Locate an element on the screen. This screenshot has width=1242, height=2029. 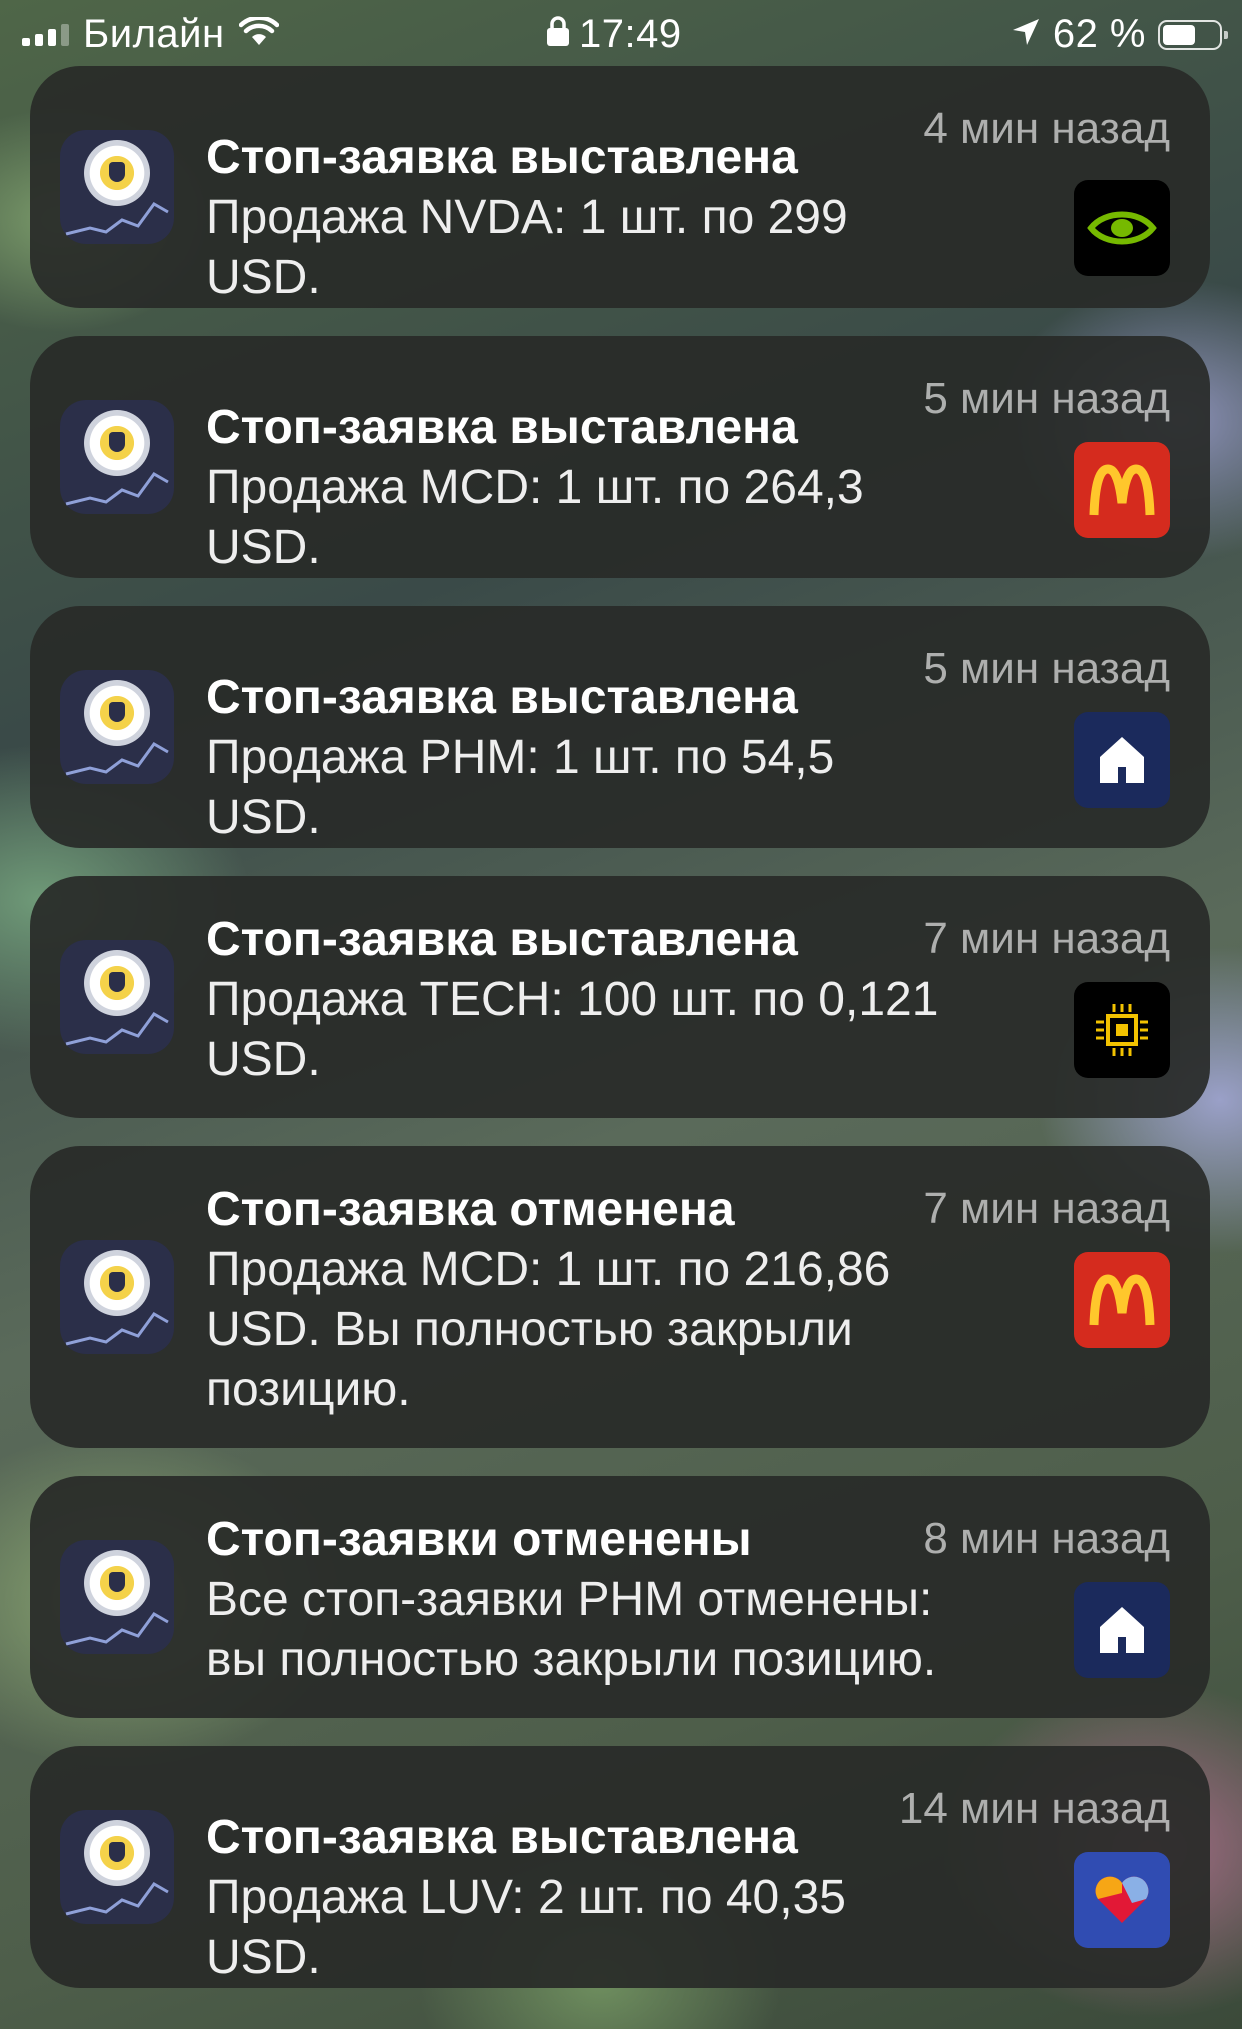
notification-body: Продажа TECH: 100 шт. по 0,121 USD. is located at coordinates (572, 1029).